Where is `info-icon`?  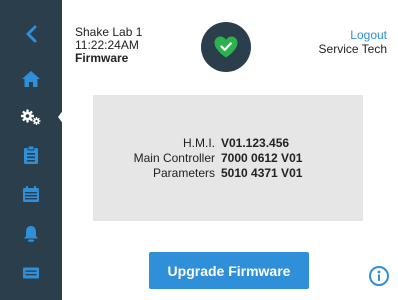
info-icon is located at coordinates (379, 275).